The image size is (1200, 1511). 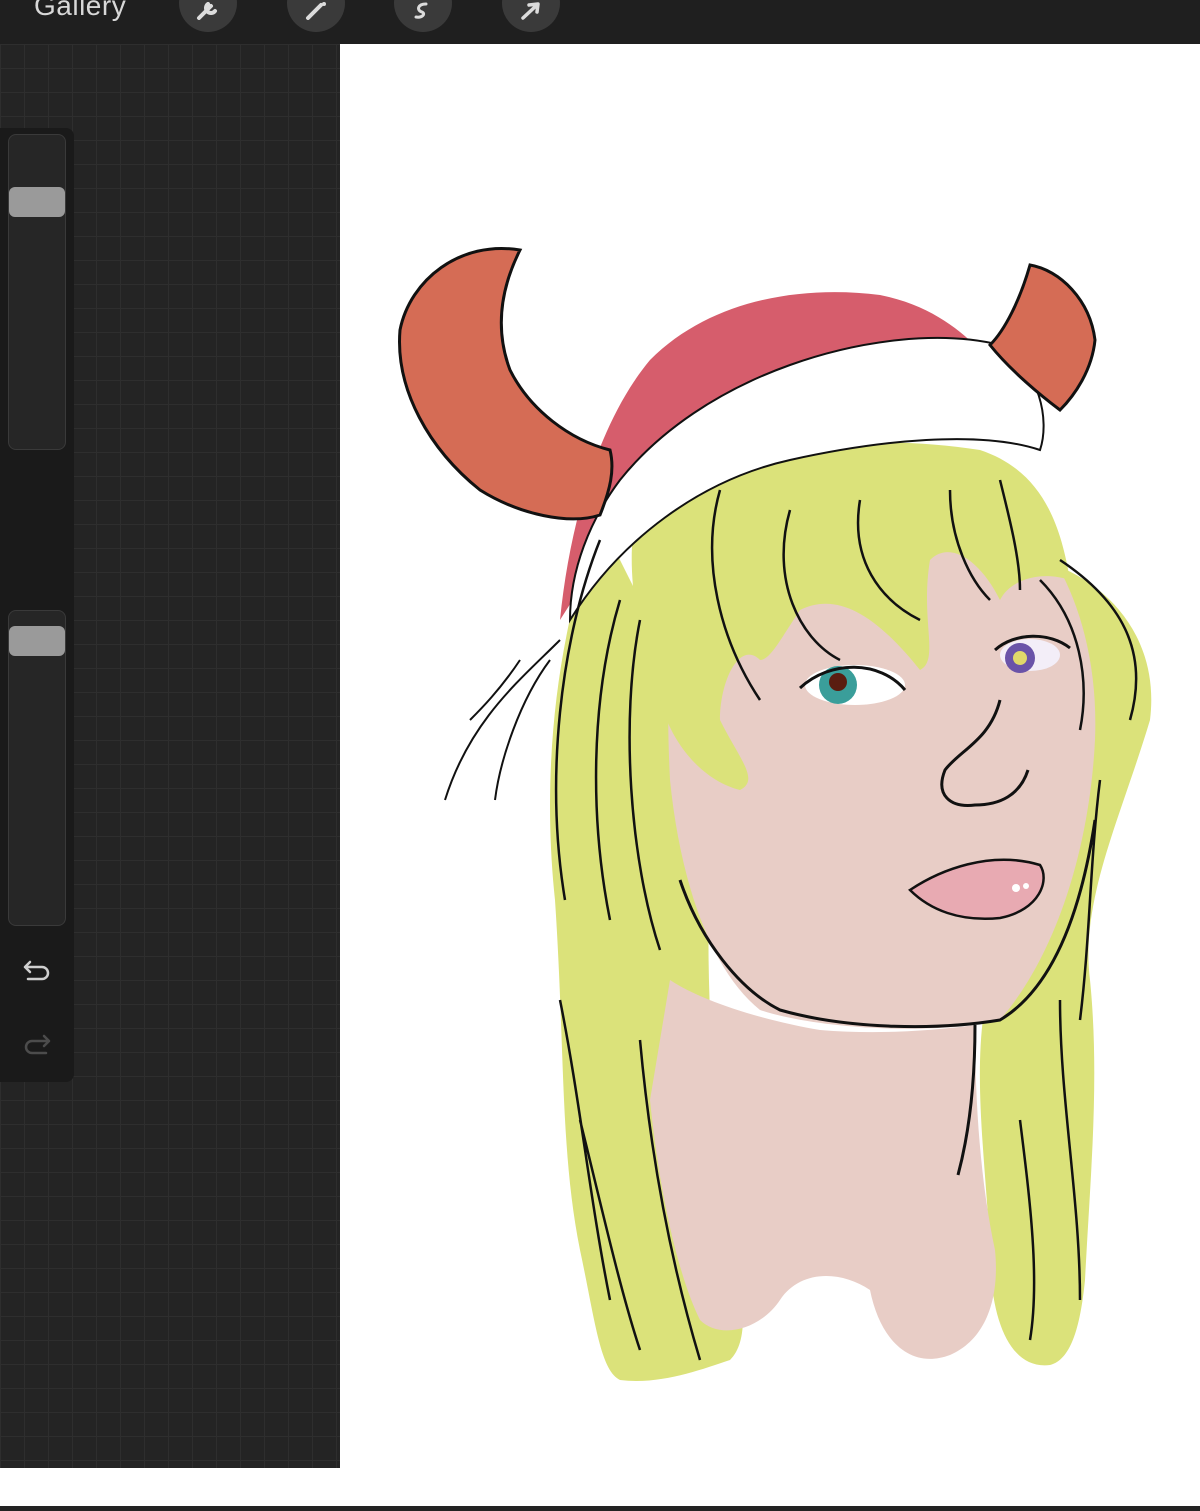 What do you see at coordinates (316, 11) in the screenshot?
I see `magic-wand-icon` at bounding box center [316, 11].